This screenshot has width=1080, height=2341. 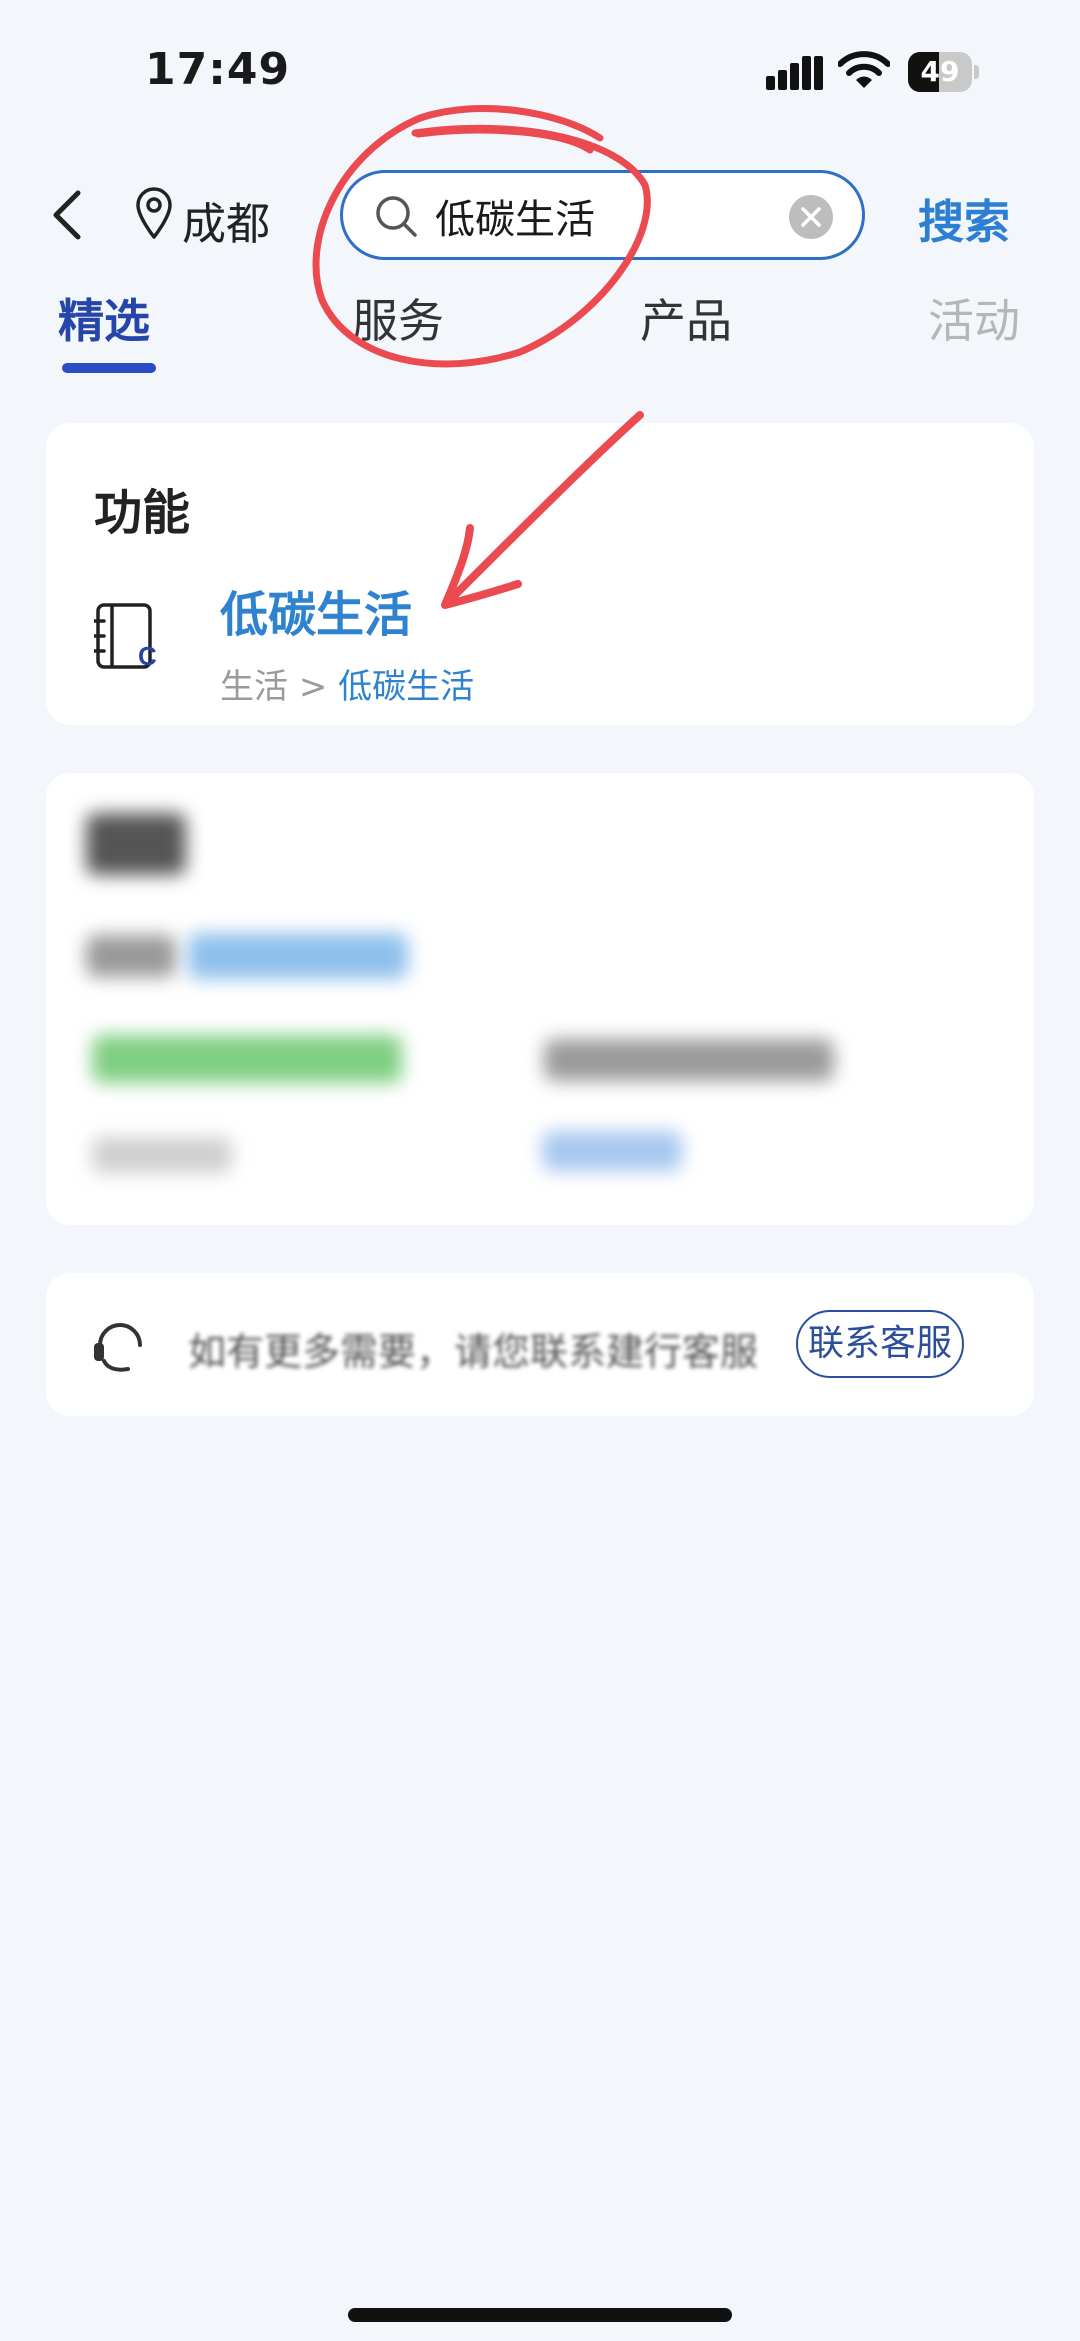 What do you see at coordinates (880, 1344) in the screenshot?
I see `contact-support-button: 联系客服` at bounding box center [880, 1344].